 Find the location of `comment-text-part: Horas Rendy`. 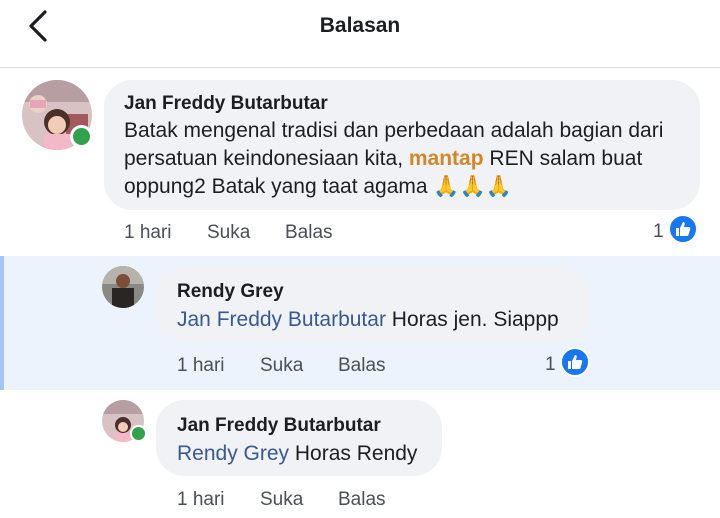

comment-text-part: Horas Rendy is located at coordinates (353, 453).